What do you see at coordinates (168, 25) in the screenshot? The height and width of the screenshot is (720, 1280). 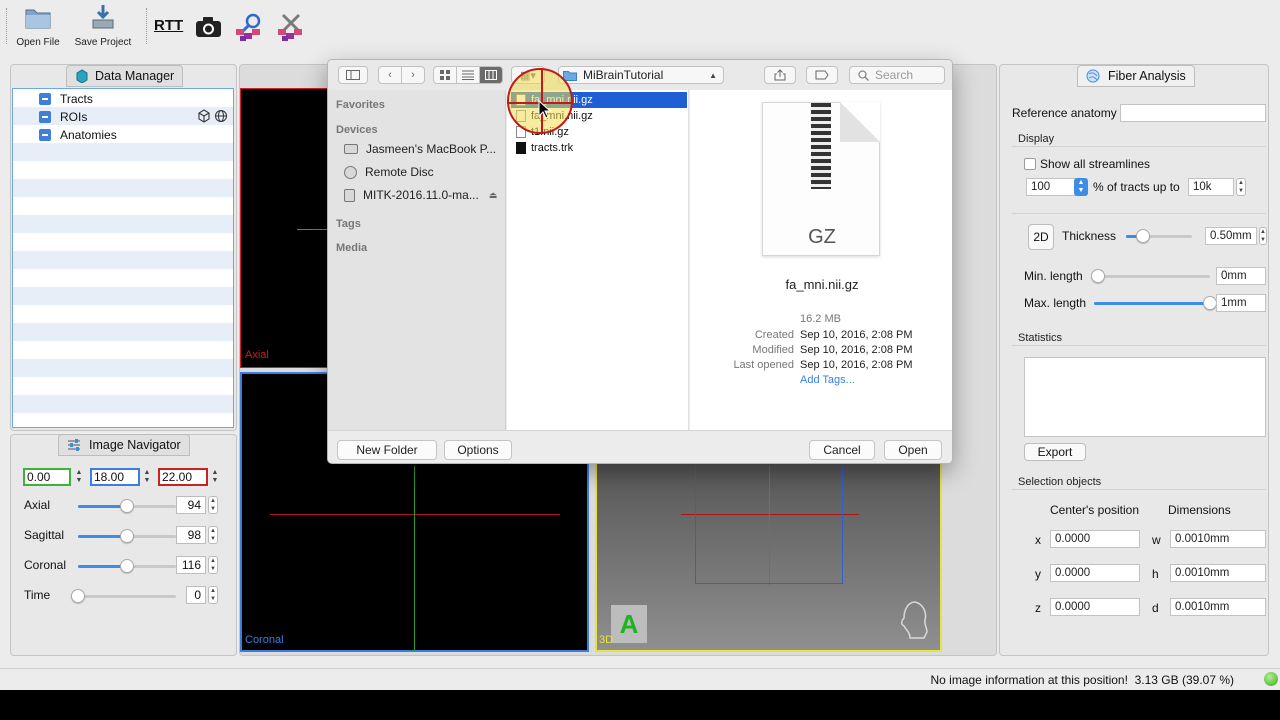 I see `rtt-button: RTT` at bounding box center [168, 25].